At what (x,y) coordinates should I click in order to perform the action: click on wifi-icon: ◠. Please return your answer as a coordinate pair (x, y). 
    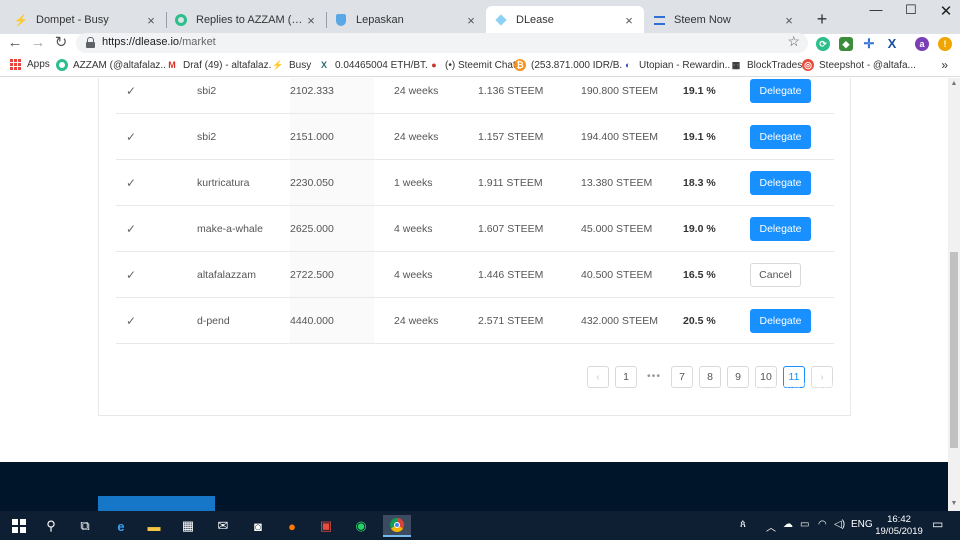
    Looking at the image, I should click on (822, 524).